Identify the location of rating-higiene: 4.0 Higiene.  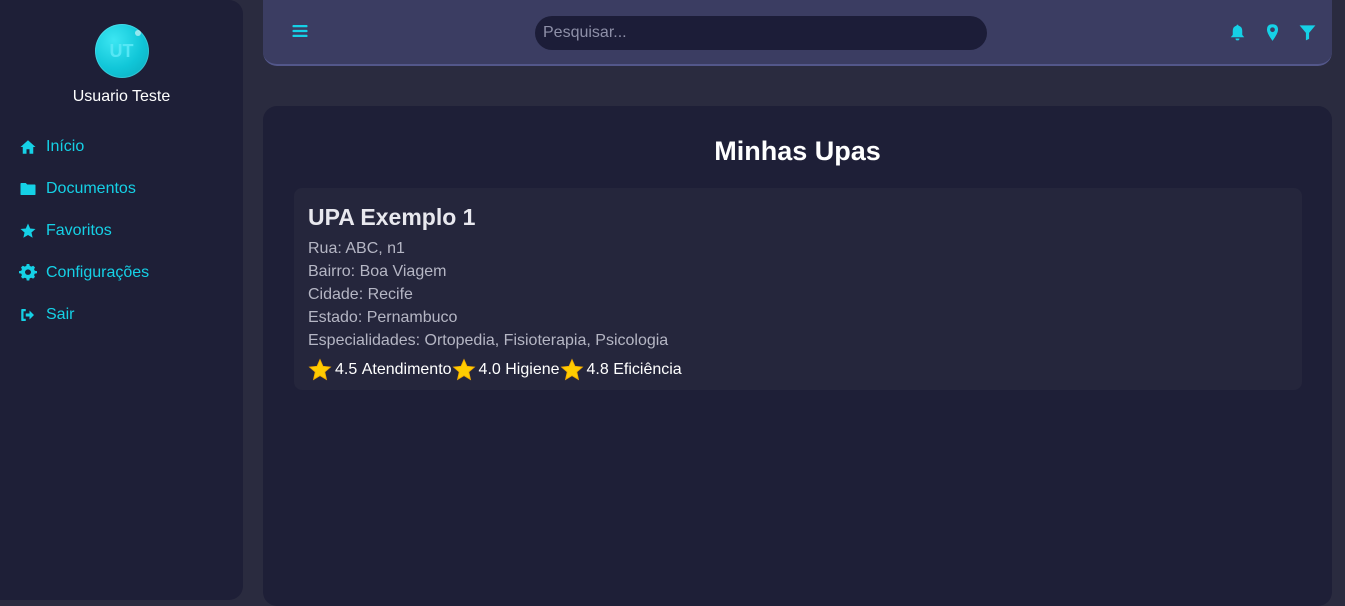
(506, 370).